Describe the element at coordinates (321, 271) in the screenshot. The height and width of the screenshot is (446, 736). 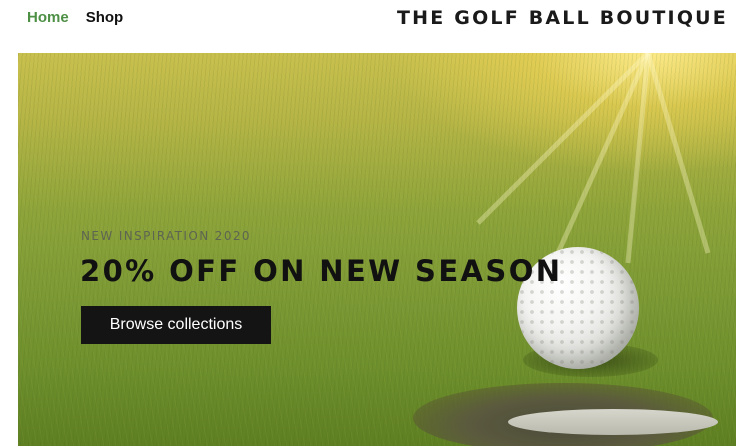
I see `hero-headline: 20% OFF ON NEW SEASON` at that location.